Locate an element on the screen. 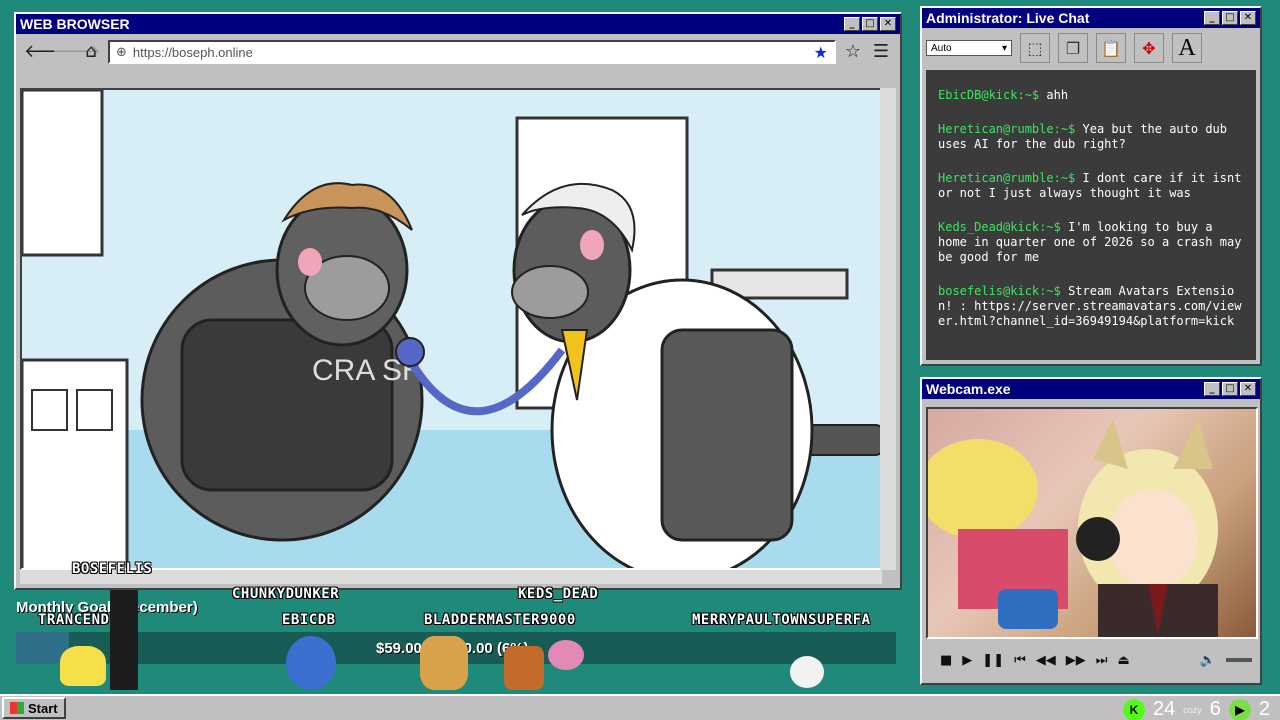 The width and height of the screenshot is (1280, 720). avatar-name: BOSEFELIS is located at coordinates (112, 569).